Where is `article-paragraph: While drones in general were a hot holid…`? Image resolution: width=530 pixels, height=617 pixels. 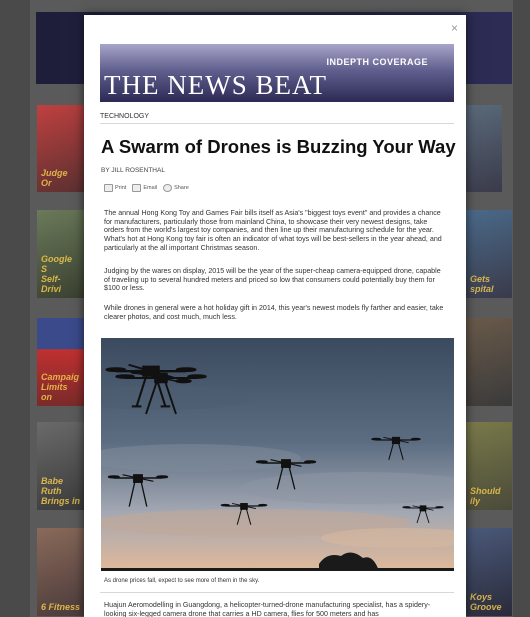 article-paragraph: While drones in general were a hot holid… is located at coordinates (274, 312).